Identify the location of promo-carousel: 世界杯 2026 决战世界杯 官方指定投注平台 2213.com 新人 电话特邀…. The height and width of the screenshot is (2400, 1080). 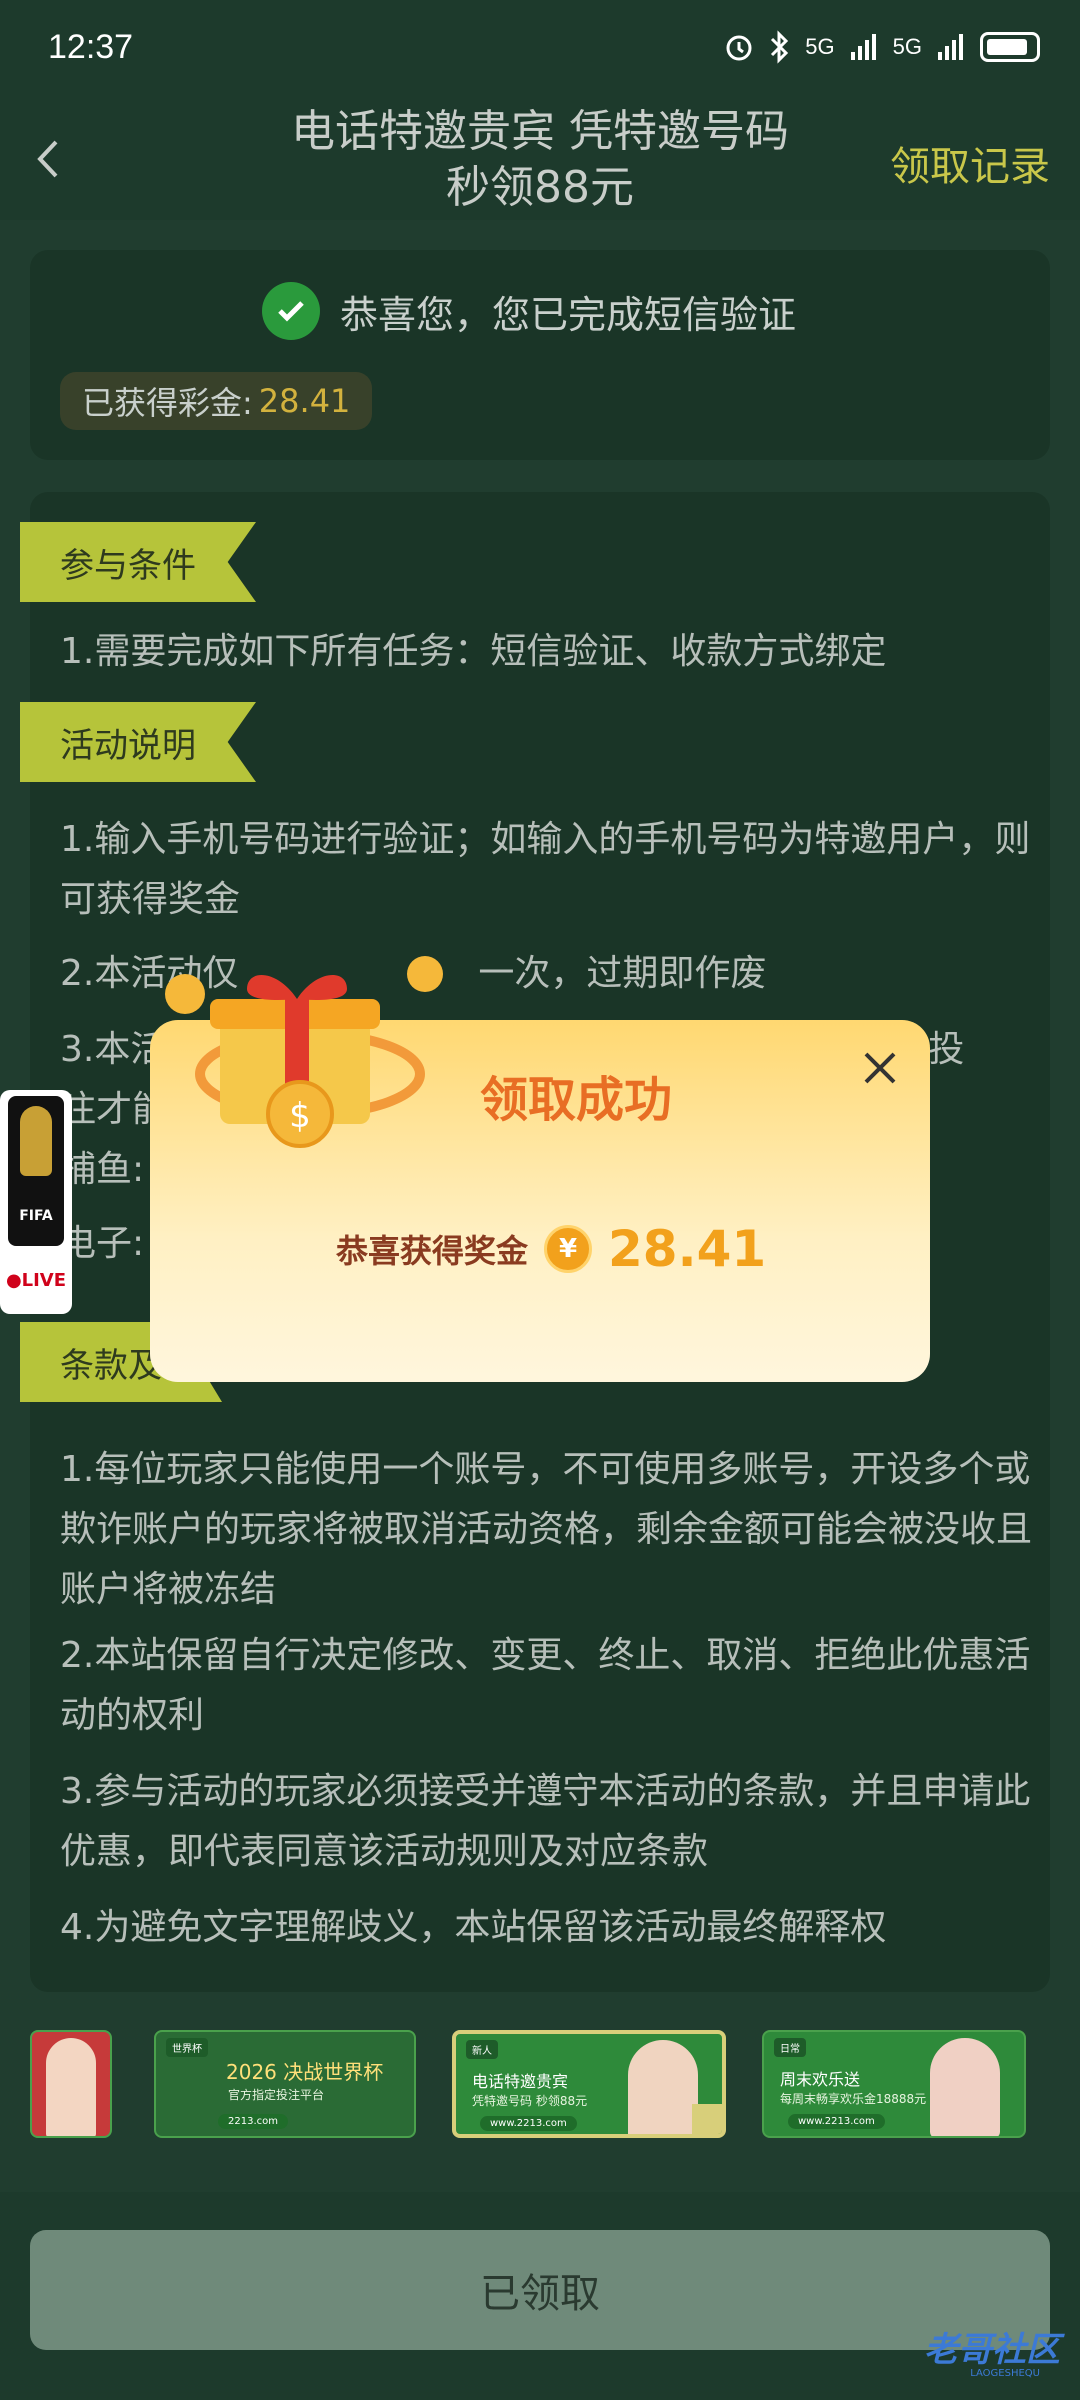
(540, 2087).